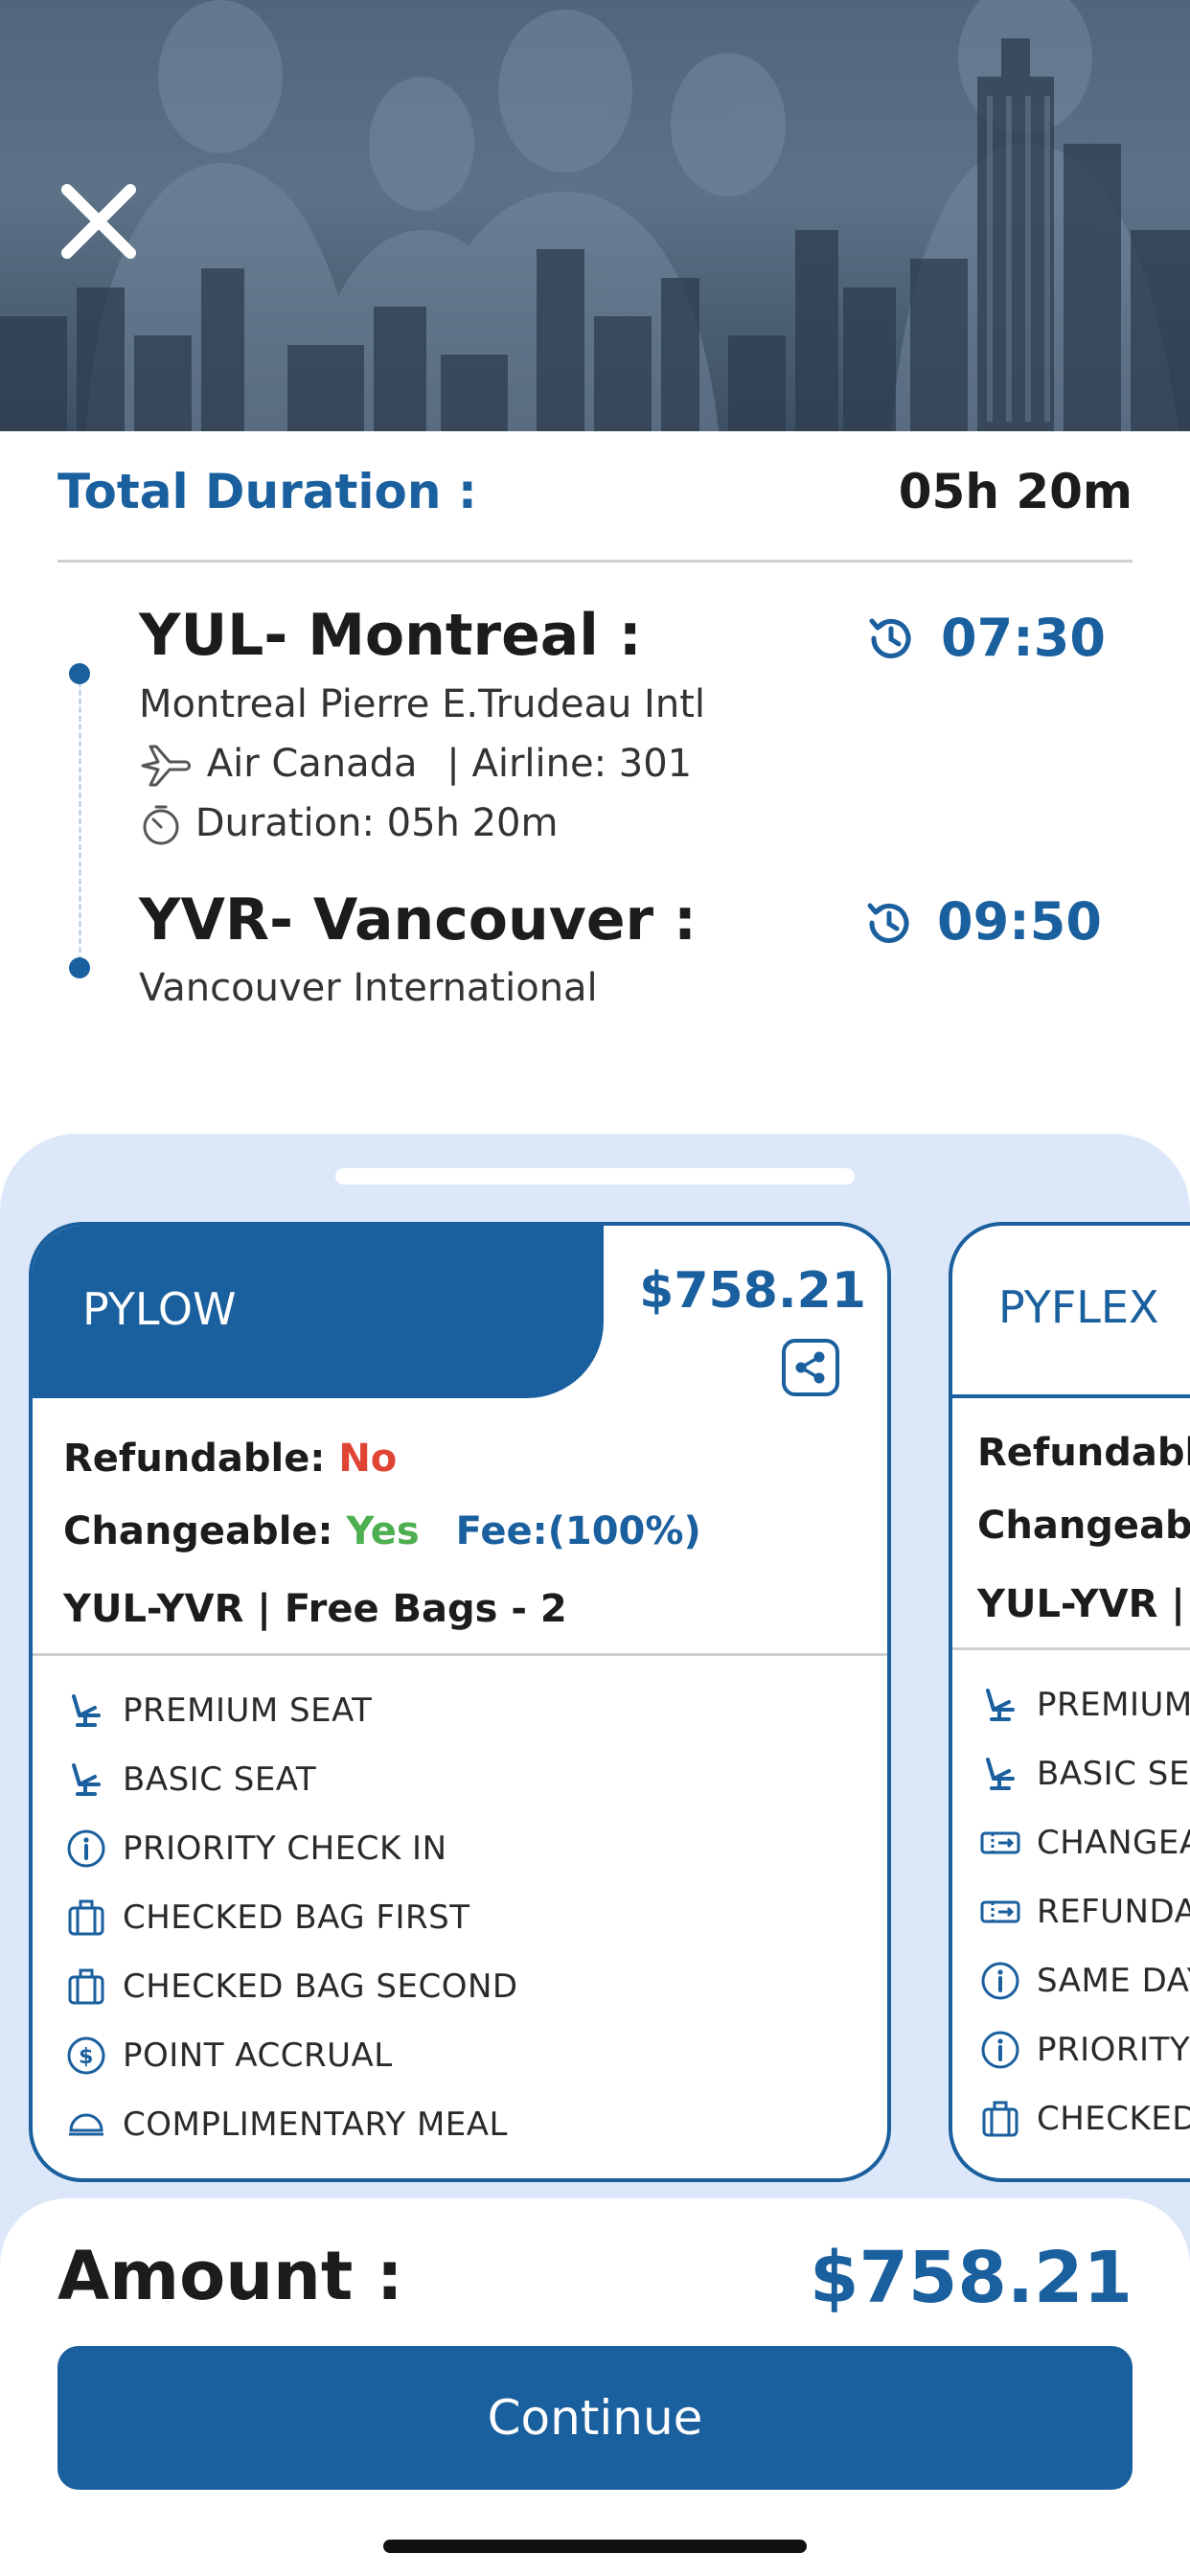 Image resolution: width=1190 pixels, height=2576 pixels. I want to click on changeable-row: Changeable: Yes Fee:(100%), so click(382, 1531).